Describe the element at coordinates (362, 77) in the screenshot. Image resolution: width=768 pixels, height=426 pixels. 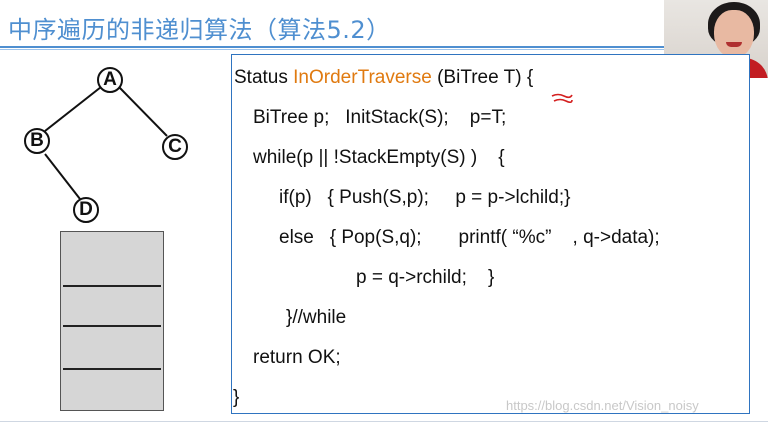
I see `function-name: InOrderTraverse` at that location.